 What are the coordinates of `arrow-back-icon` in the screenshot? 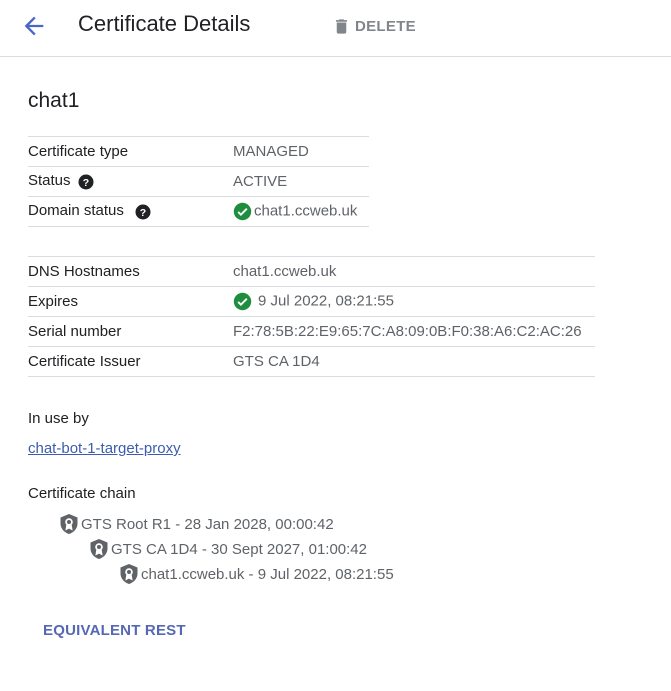 It's located at (34, 26).